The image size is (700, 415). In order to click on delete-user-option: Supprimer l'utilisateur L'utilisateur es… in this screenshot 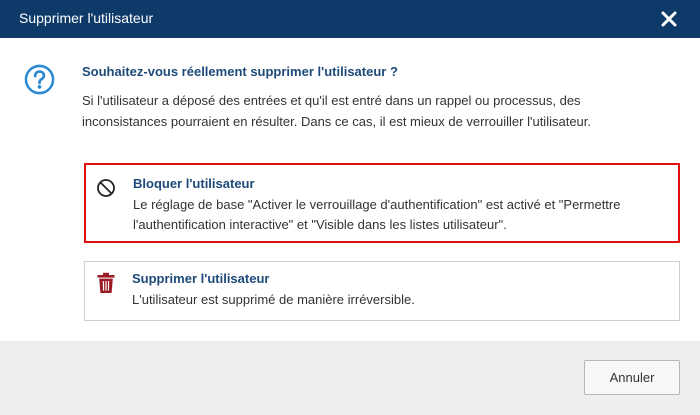, I will do `click(382, 291)`.